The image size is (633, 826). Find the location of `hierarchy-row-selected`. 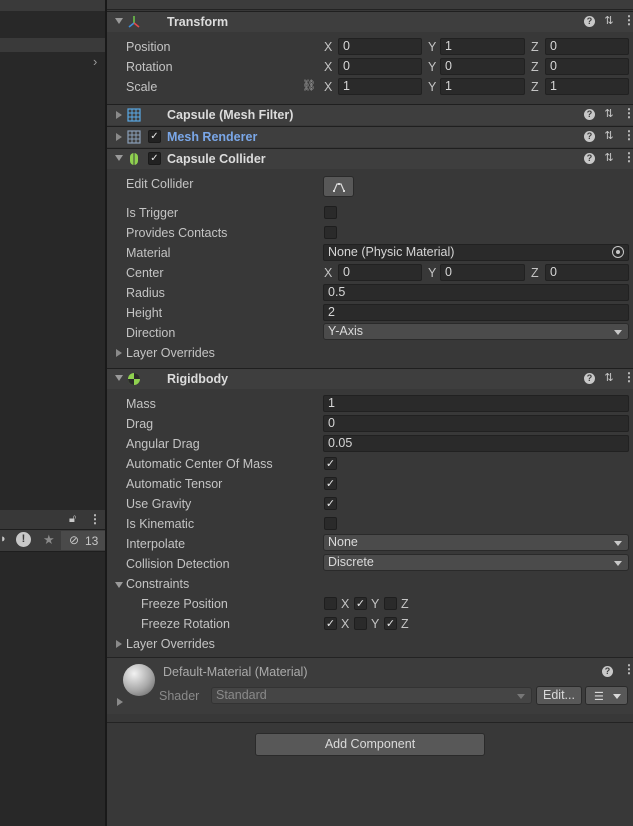

hierarchy-row-selected is located at coordinates (52, 45).